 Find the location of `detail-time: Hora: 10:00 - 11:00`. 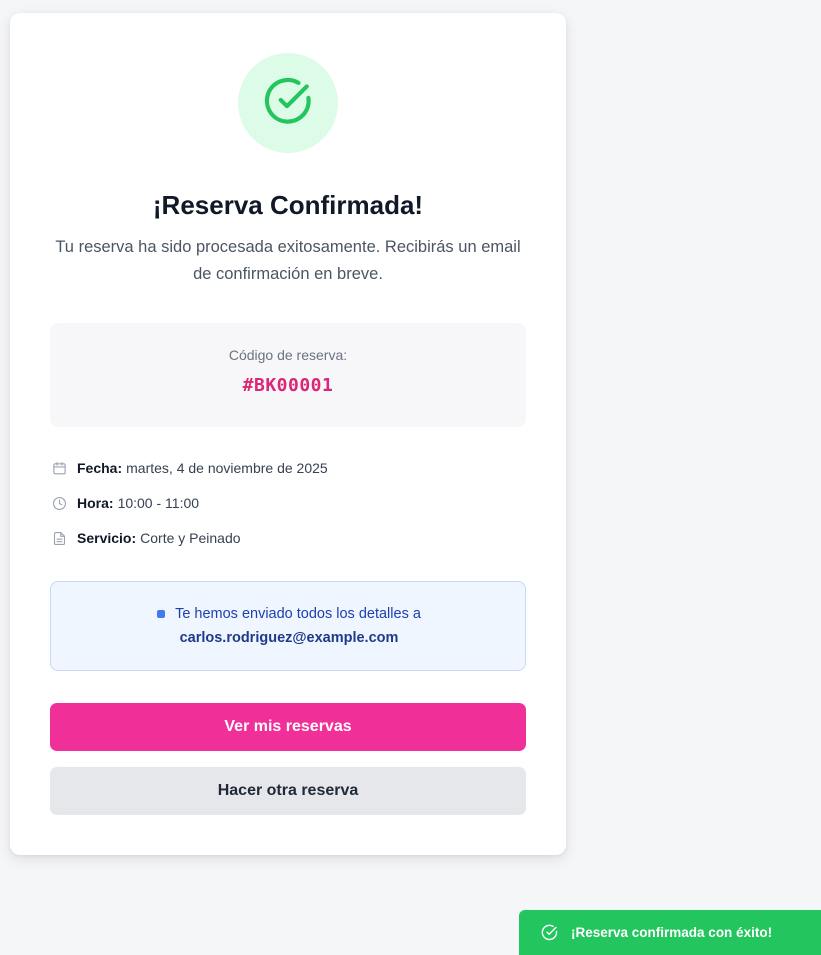

detail-time: Hora: 10:00 - 11:00 is located at coordinates (124, 503).